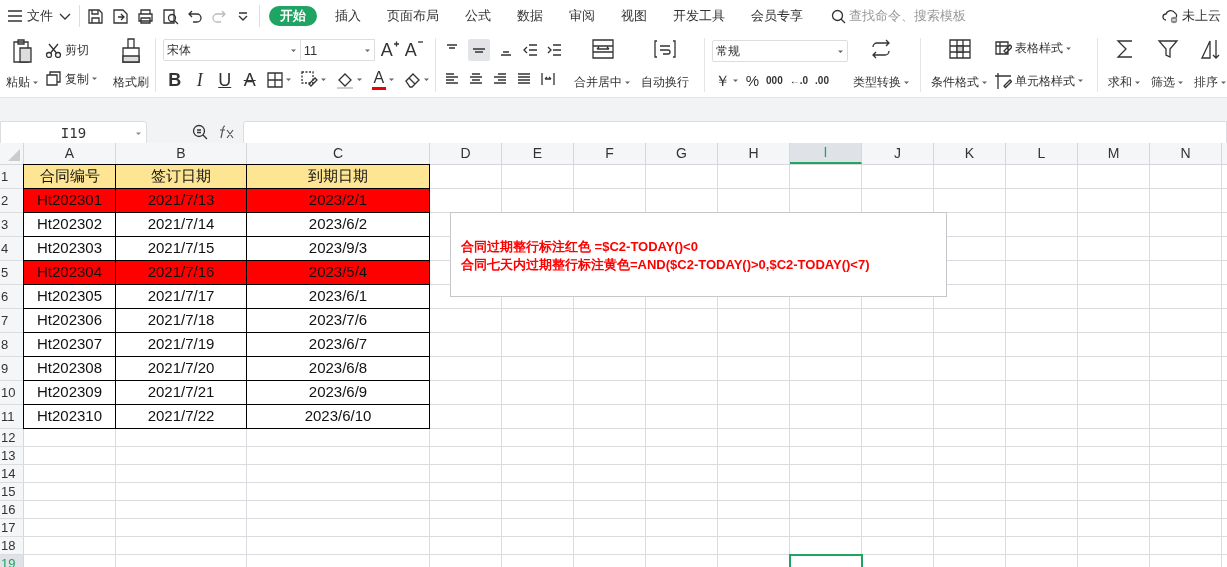 The width and height of the screenshot is (1227, 567). Describe the element at coordinates (1167, 64) in the screenshot. I see `filter-button: 筛选` at that location.